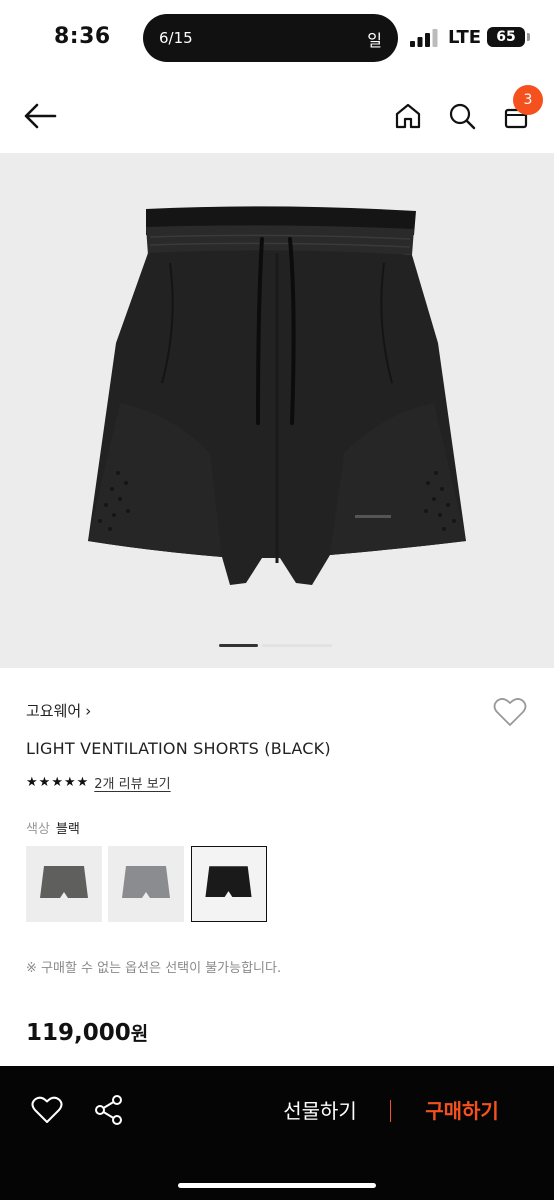 The width and height of the screenshot is (554, 1200). What do you see at coordinates (54, 711) in the screenshot?
I see `brand-name: 고요웨어` at bounding box center [54, 711].